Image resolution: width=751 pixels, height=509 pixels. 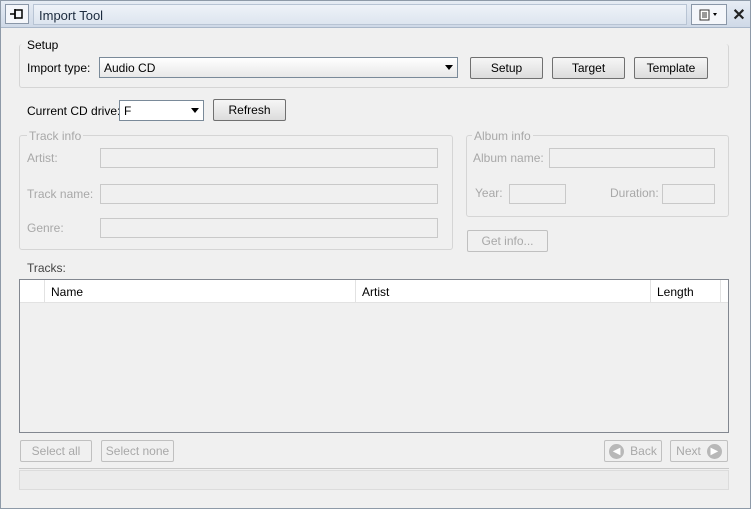 What do you see at coordinates (55, 136) in the screenshot?
I see `track-info-group-label: Track info` at bounding box center [55, 136].